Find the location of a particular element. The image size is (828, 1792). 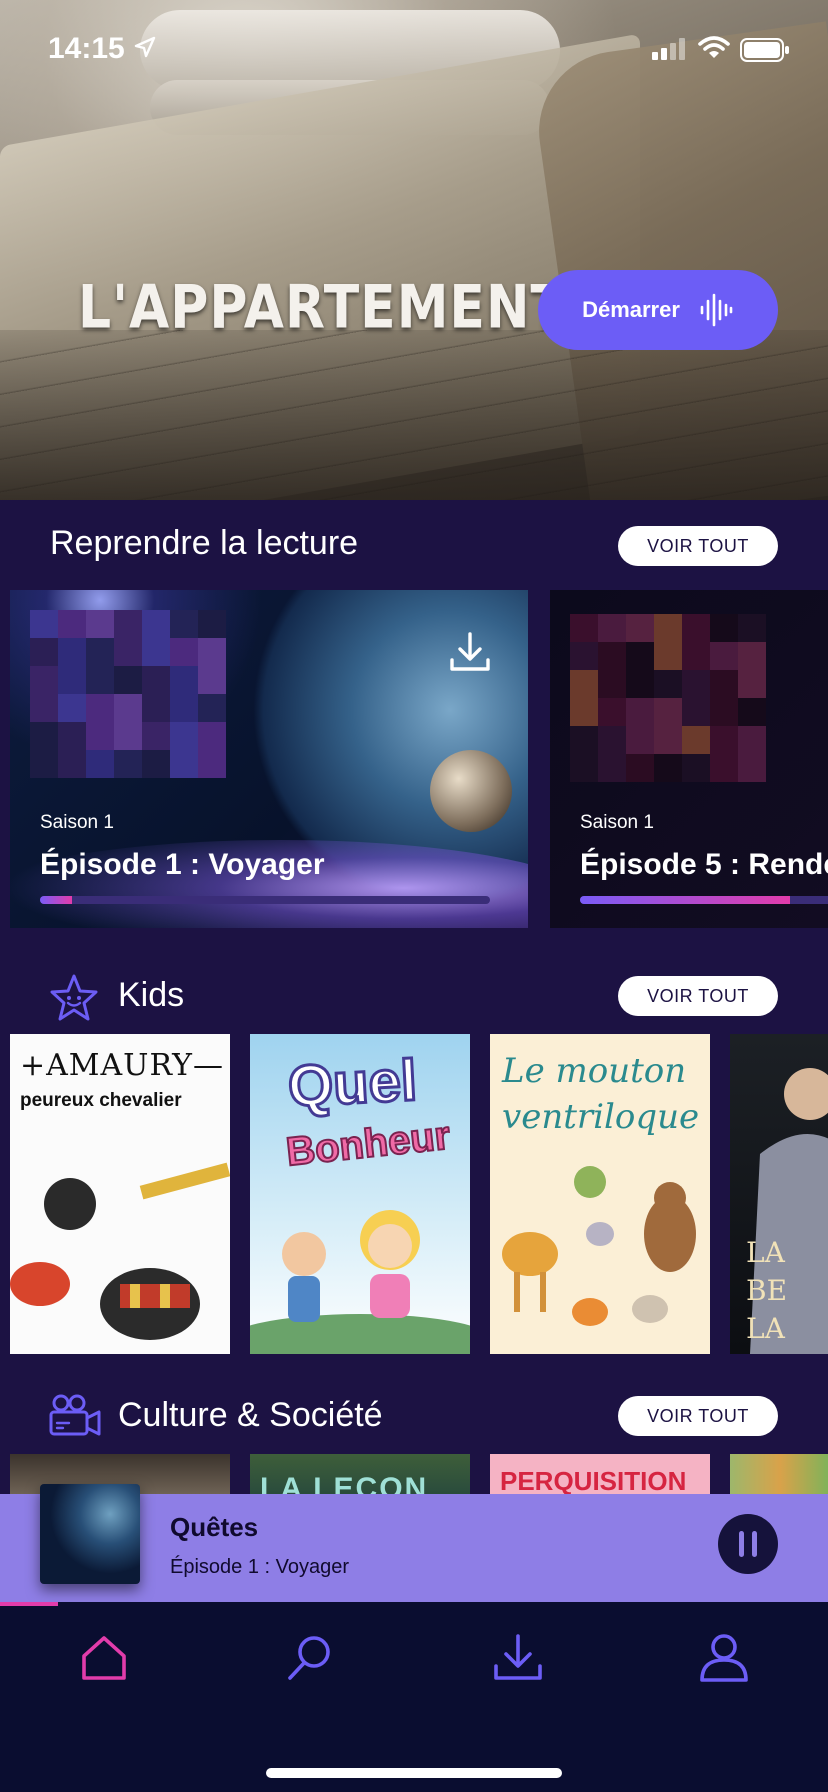

tile-title: LA BE LA BE is located at coordinates (787, 1294).